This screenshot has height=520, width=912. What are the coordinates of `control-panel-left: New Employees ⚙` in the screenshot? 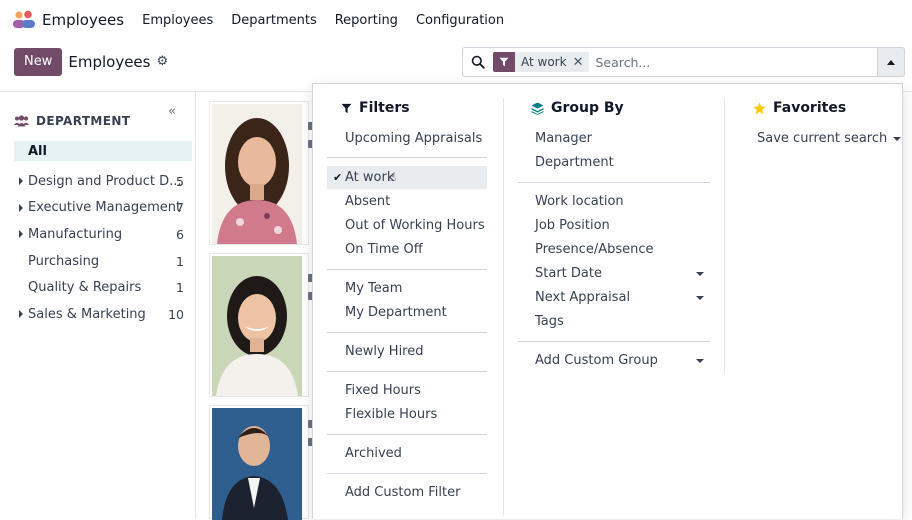 It's located at (91, 61).